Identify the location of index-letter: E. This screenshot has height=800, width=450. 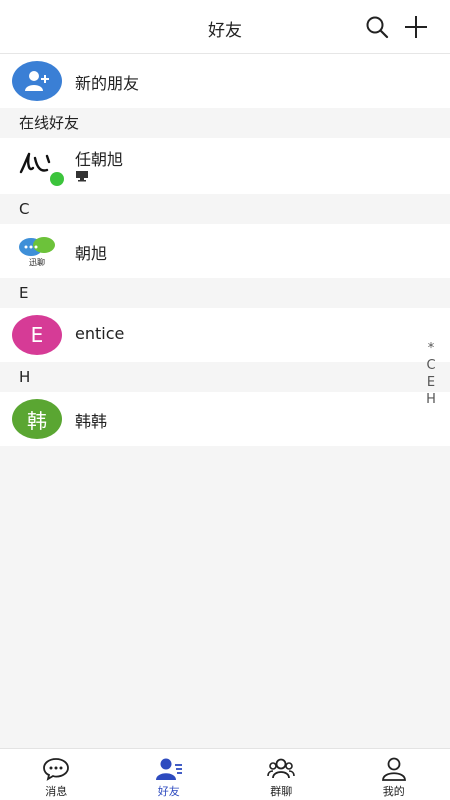
(431, 382).